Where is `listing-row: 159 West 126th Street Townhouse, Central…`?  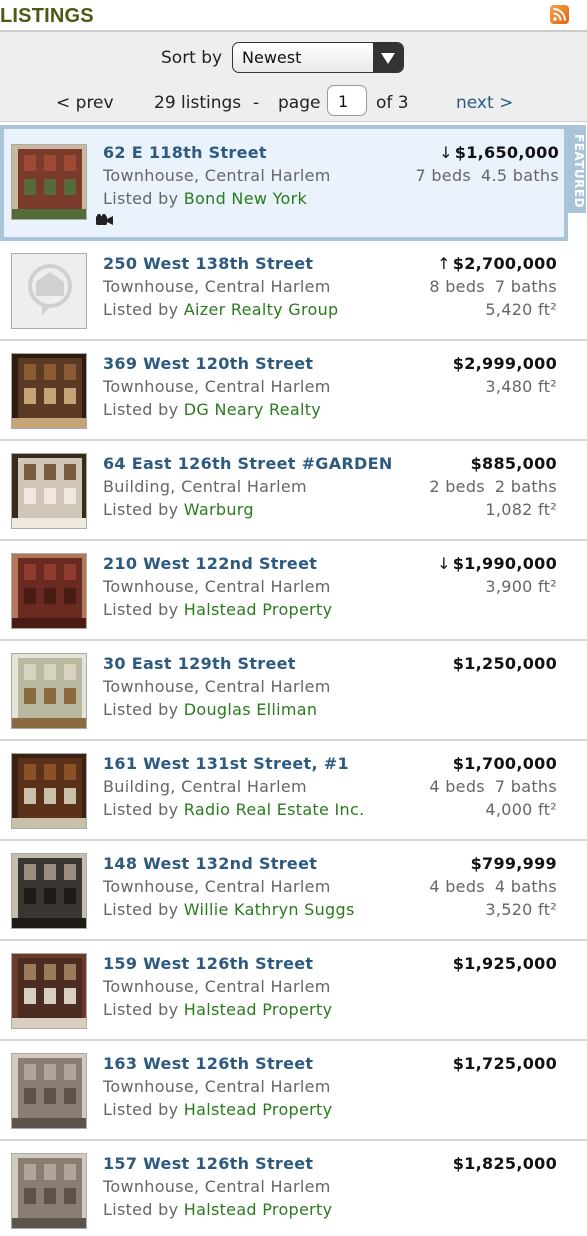
listing-row: 159 West 126th Street Townhouse, Central… is located at coordinates (293, 991).